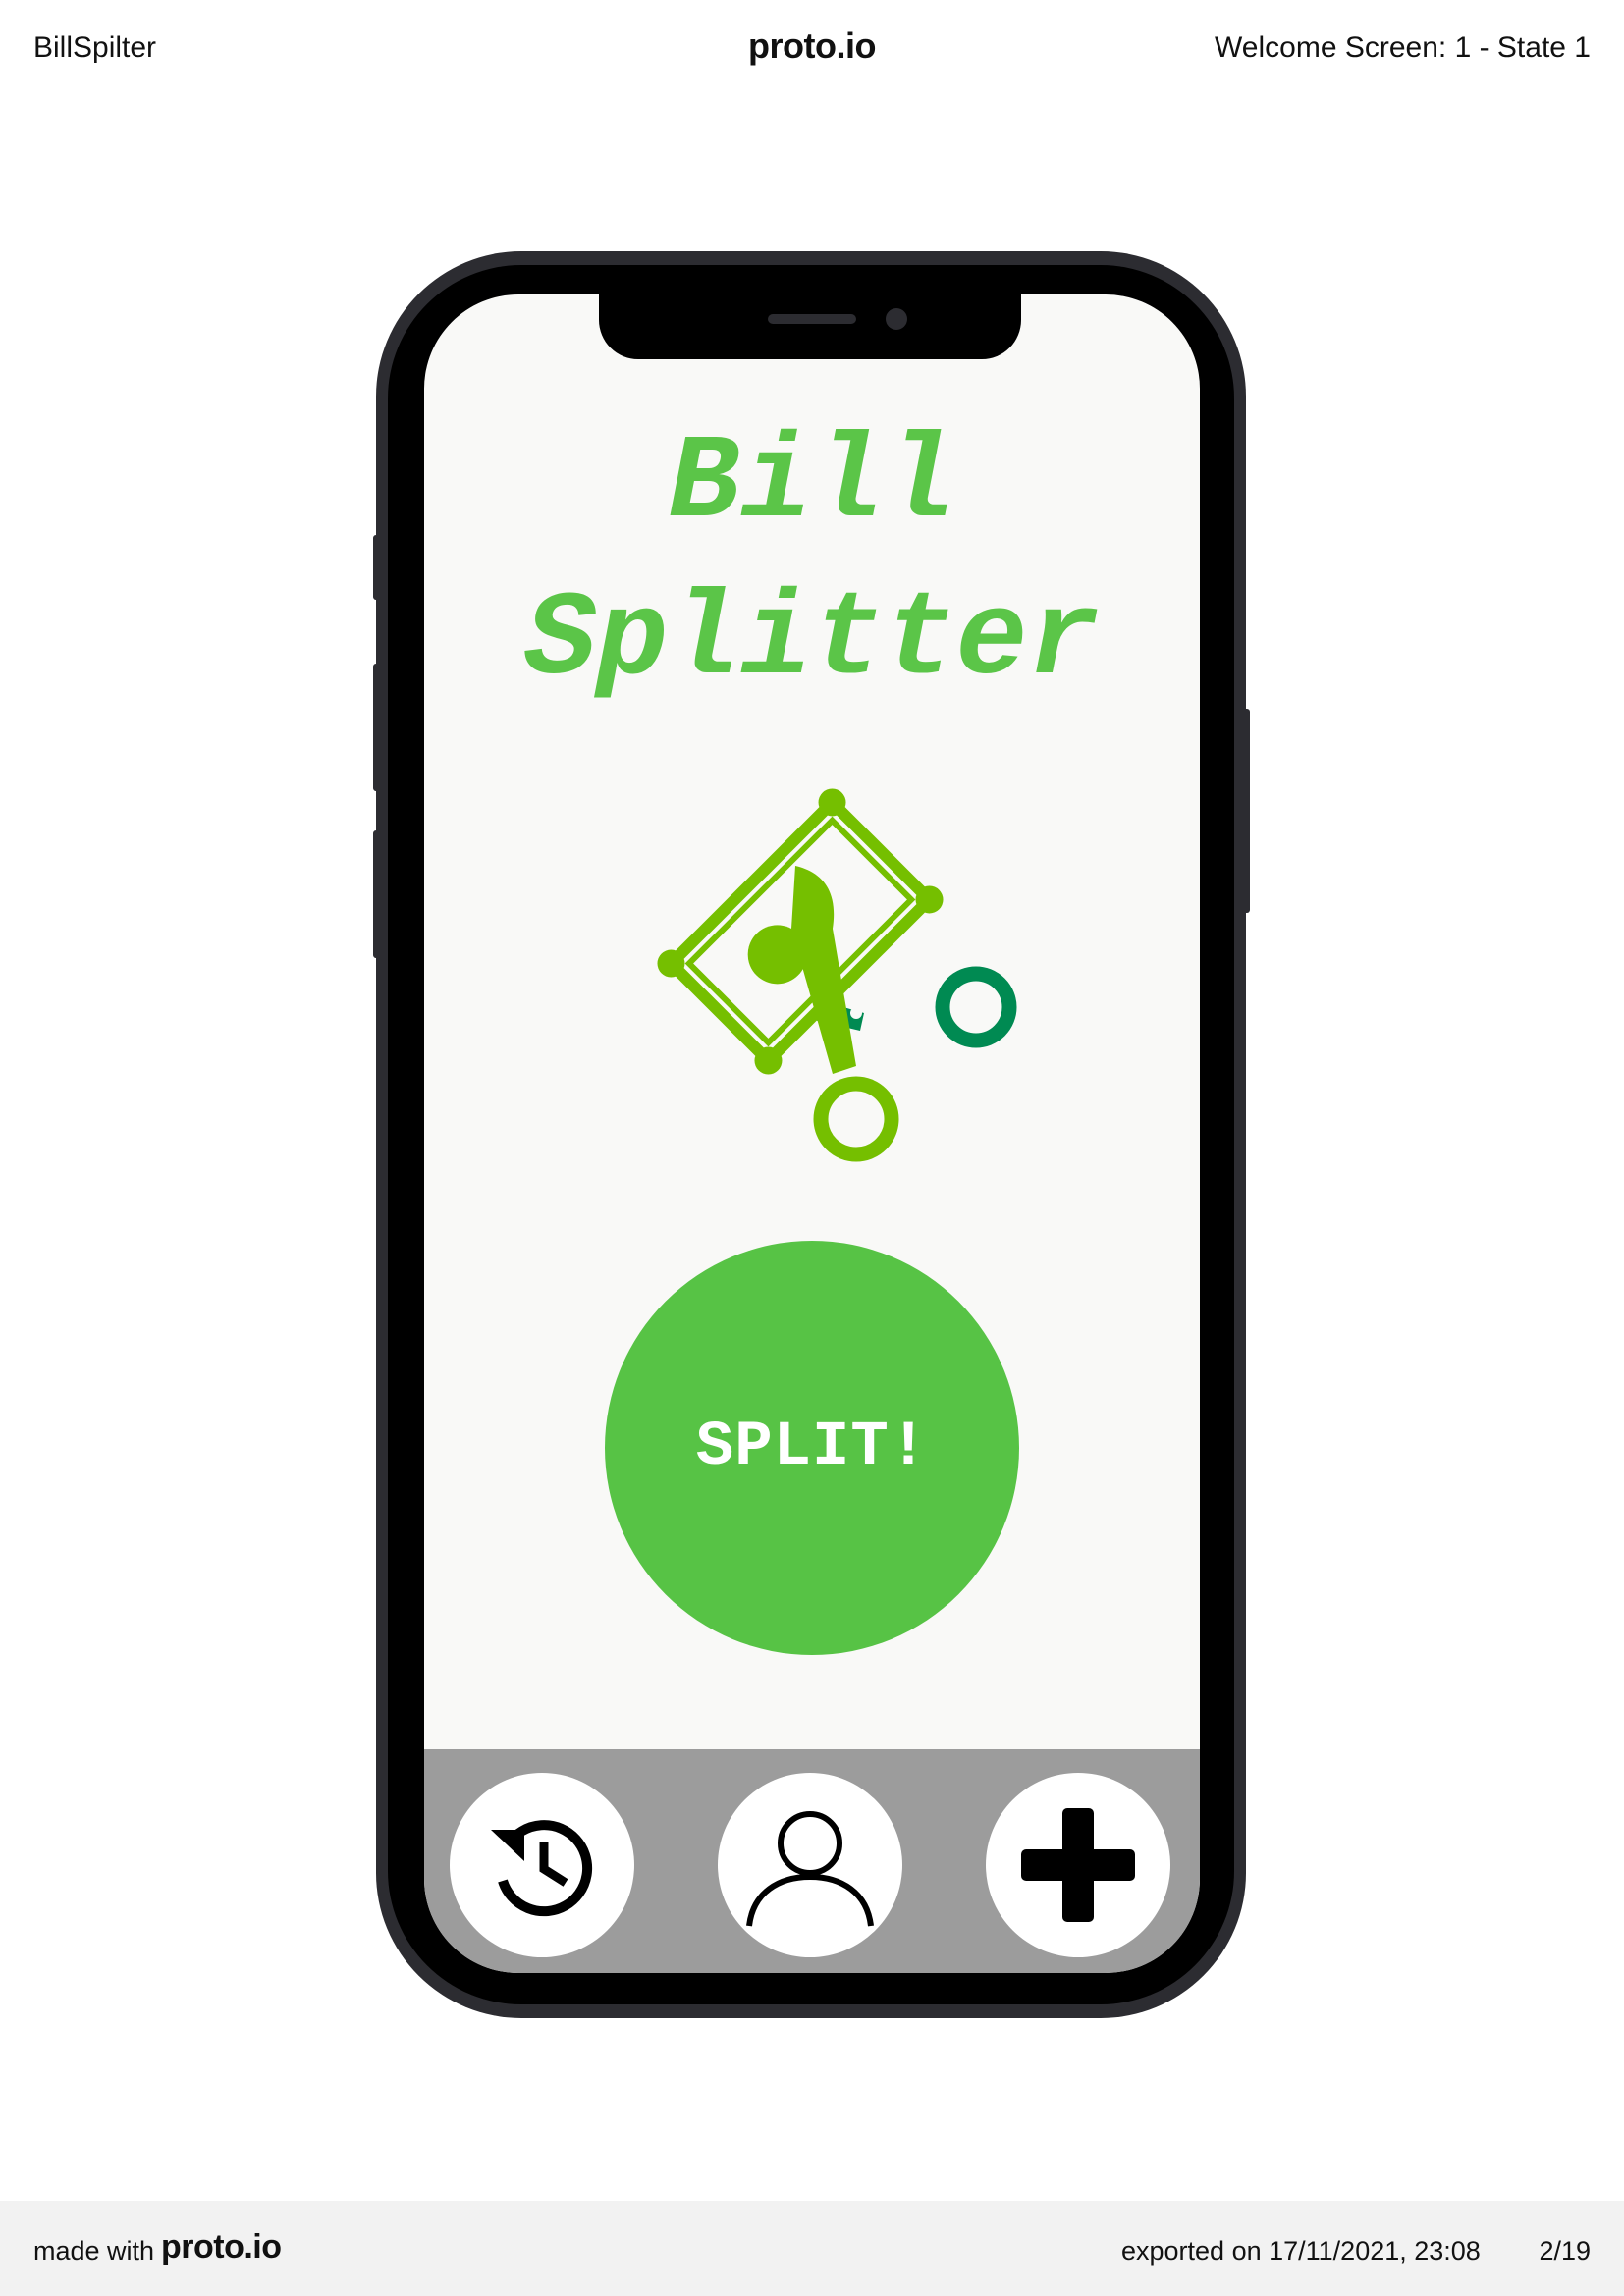 The width and height of the screenshot is (1624, 2296). Describe the element at coordinates (837, 975) in the screenshot. I see `bill-scissors-logo` at that location.